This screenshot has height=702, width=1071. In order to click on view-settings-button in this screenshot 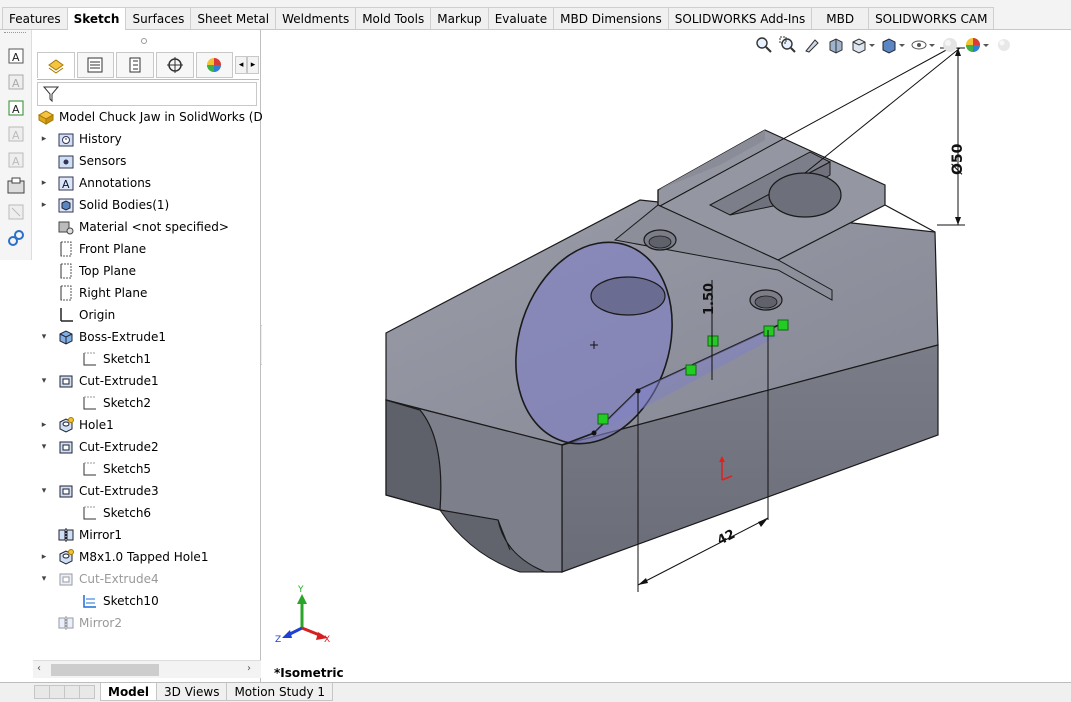, I will do `click(1004, 45)`.